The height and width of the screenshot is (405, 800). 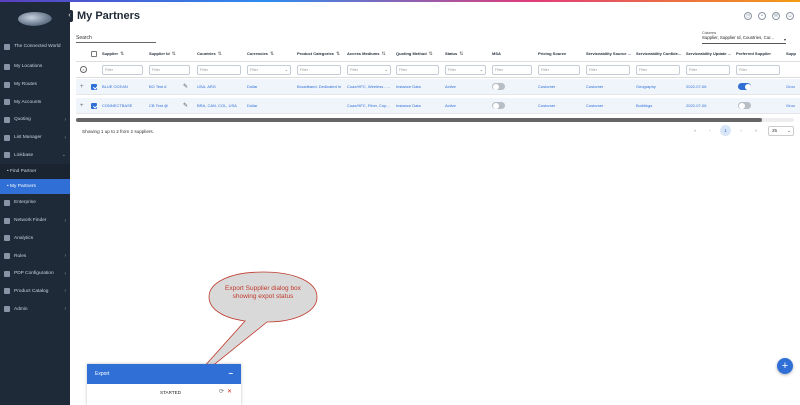 What do you see at coordinates (83, 69) in the screenshot?
I see `clear-filters-icon: ×` at bounding box center [83, 69].